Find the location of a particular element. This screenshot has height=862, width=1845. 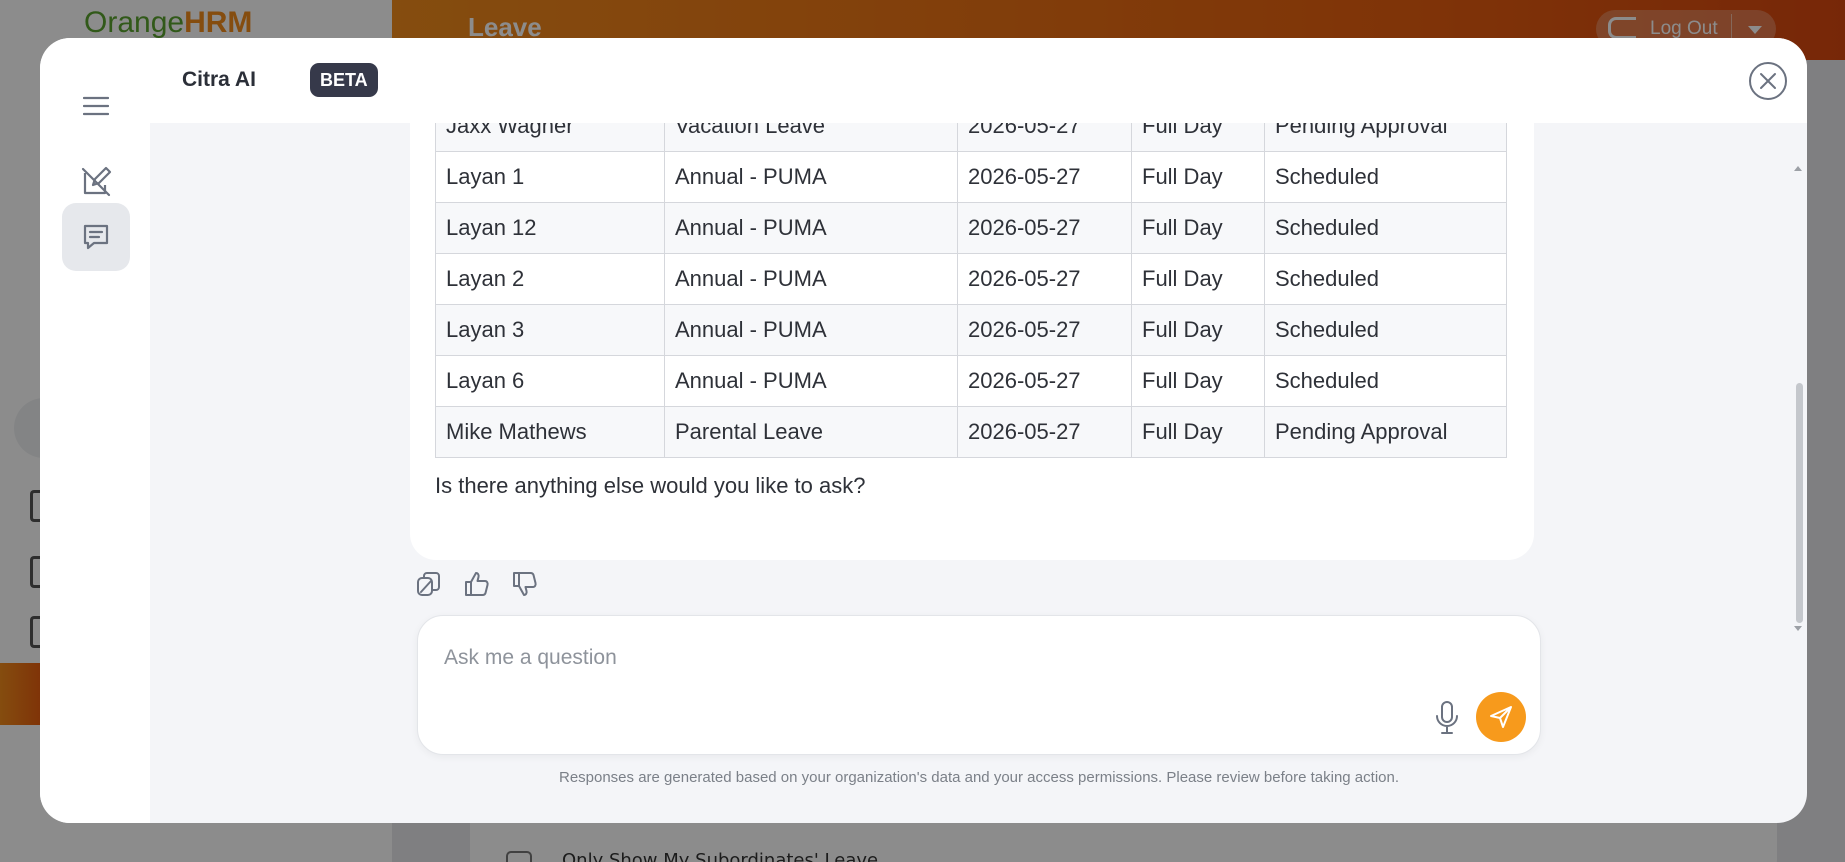

copy-button is located at coordinates (429, 584).